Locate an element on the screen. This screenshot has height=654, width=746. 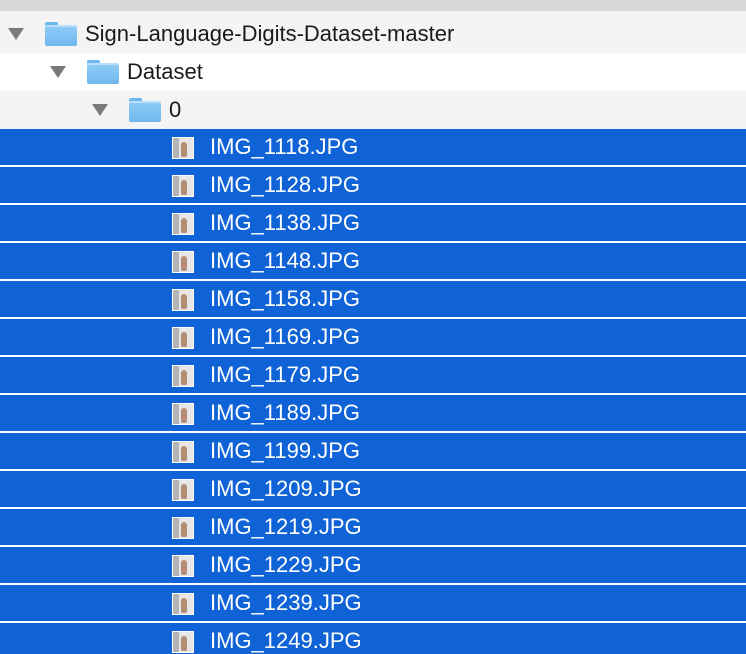
tree-row-dataset-folder: Dataset is located at coordinates (373, 72).